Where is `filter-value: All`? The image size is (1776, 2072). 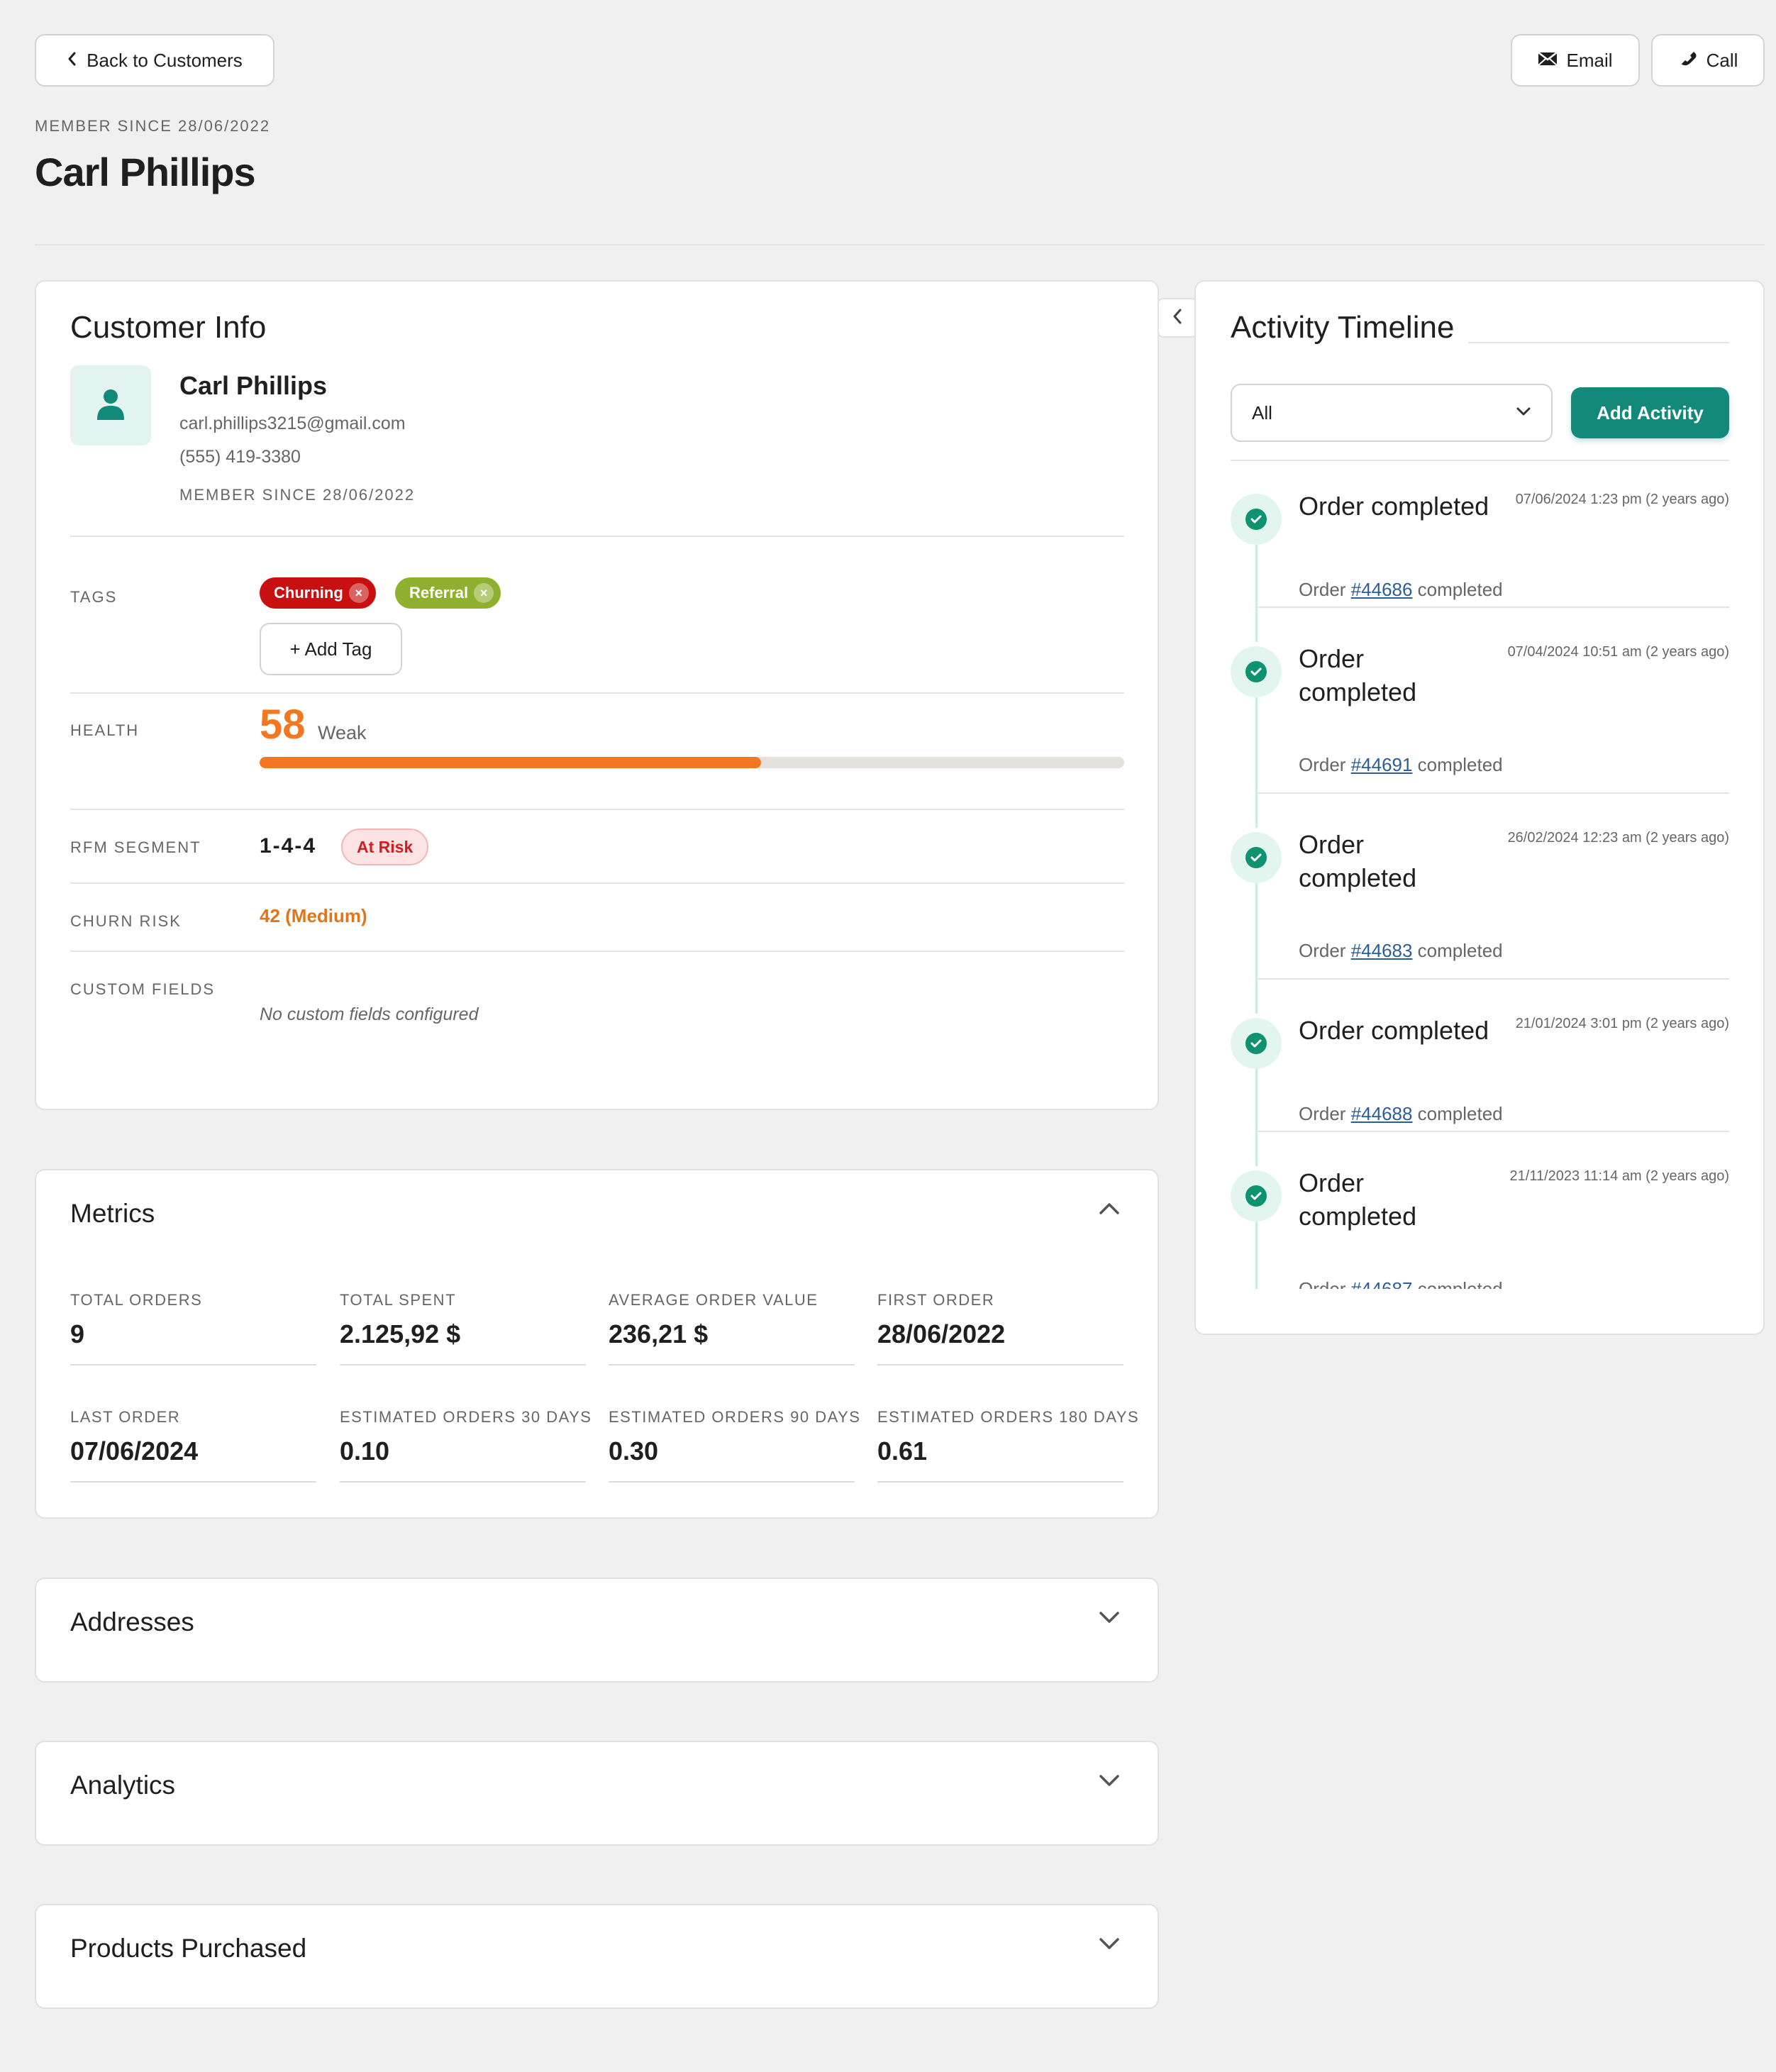 filter-value: All is located at coordinates (1262, 412).